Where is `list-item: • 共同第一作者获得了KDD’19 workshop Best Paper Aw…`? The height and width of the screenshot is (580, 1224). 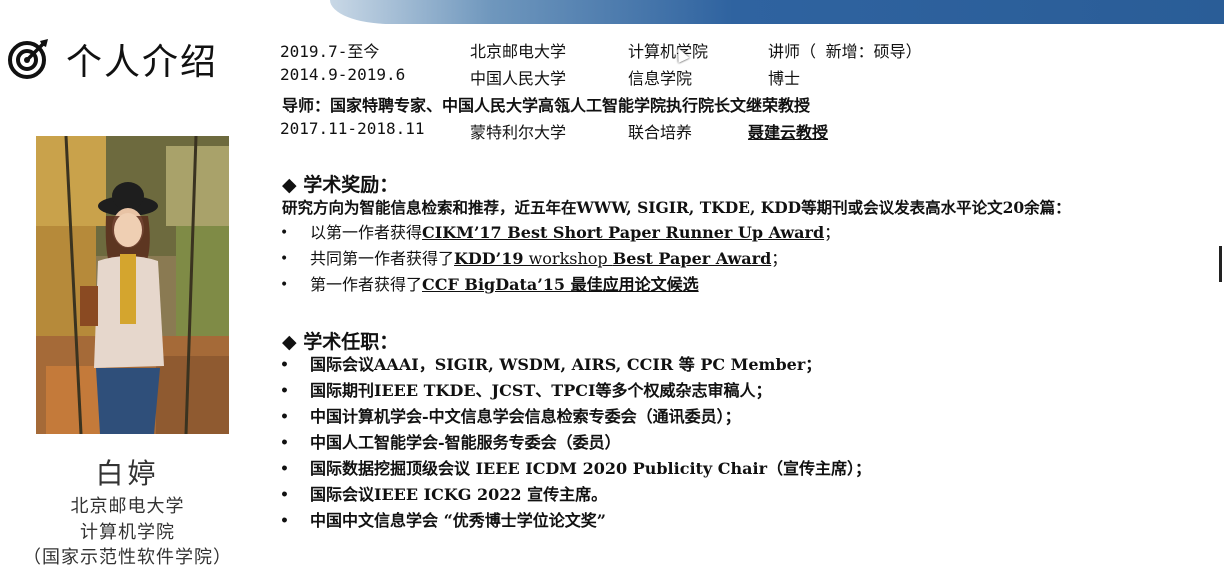
list-item: • 共同第一作者获得了KDD’19 workshop Best Paper Aw… is located at coordinates (560, 259).